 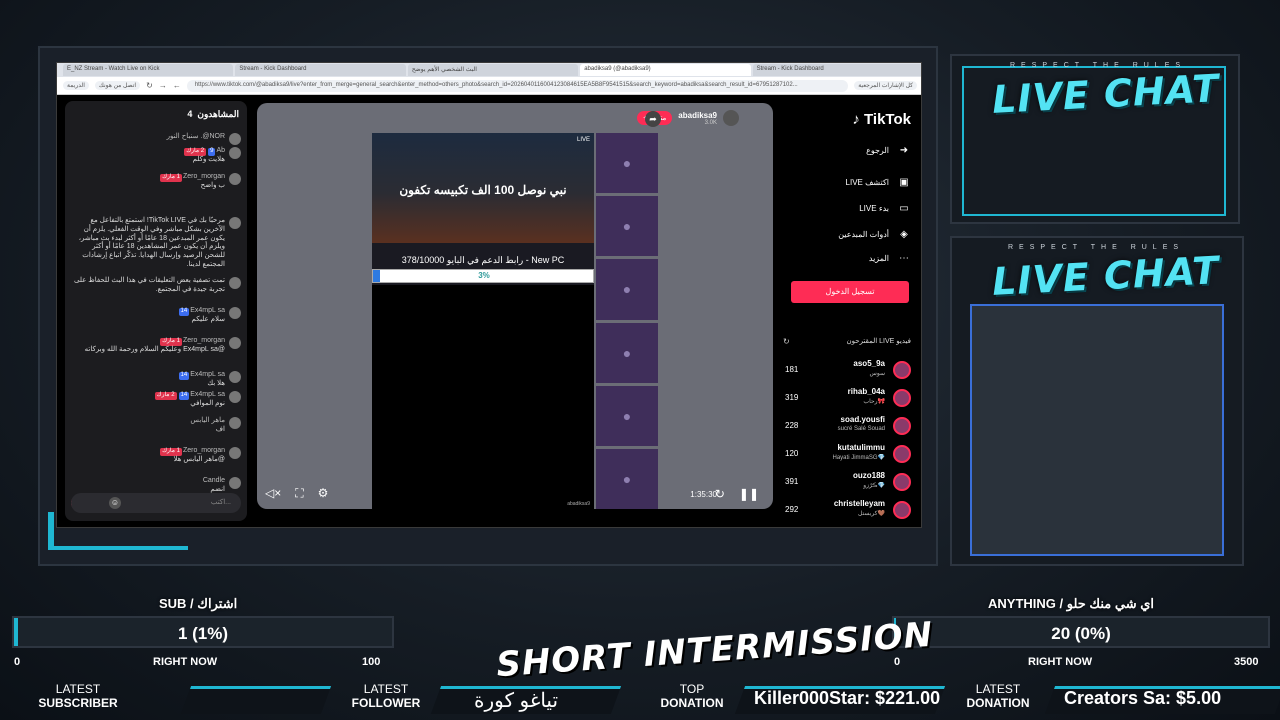 What do you see at coordinates (869, 363) in the screenshot?
I see `suggested-name: aso5_9a` at bounding box center [869, 363].